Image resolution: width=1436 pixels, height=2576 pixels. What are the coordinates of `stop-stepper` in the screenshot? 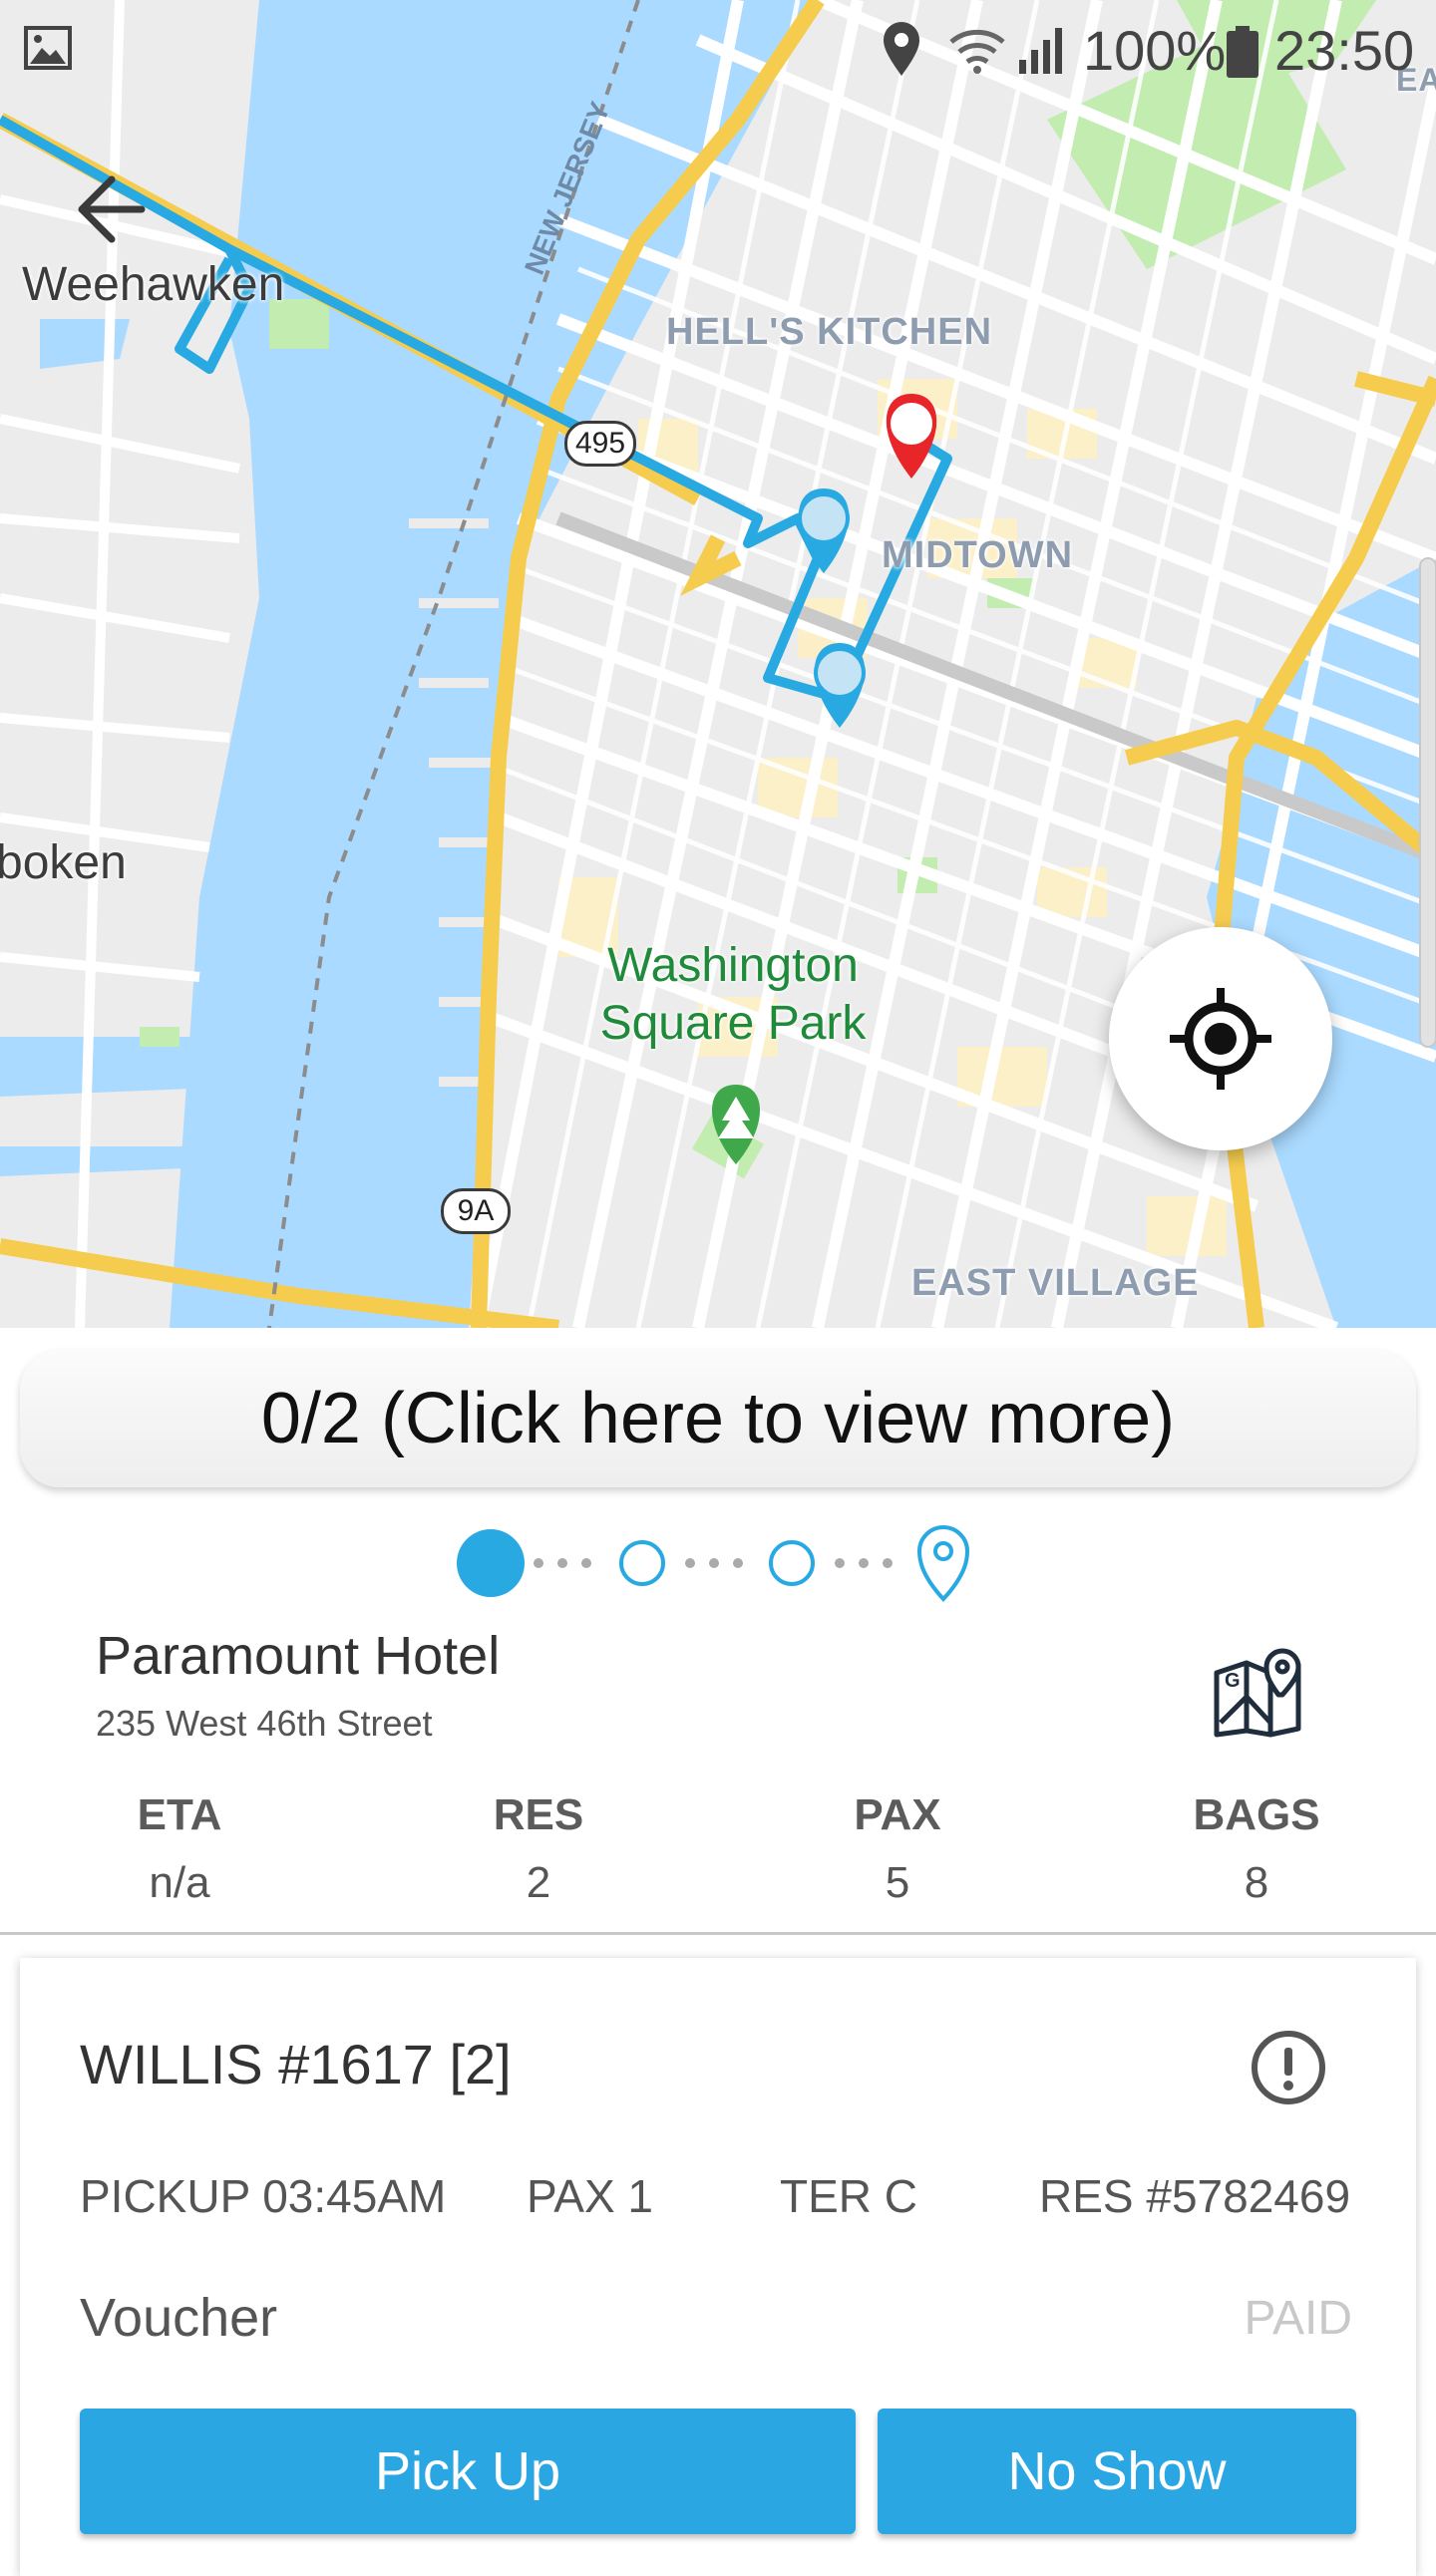 It's located at (719, 1563).